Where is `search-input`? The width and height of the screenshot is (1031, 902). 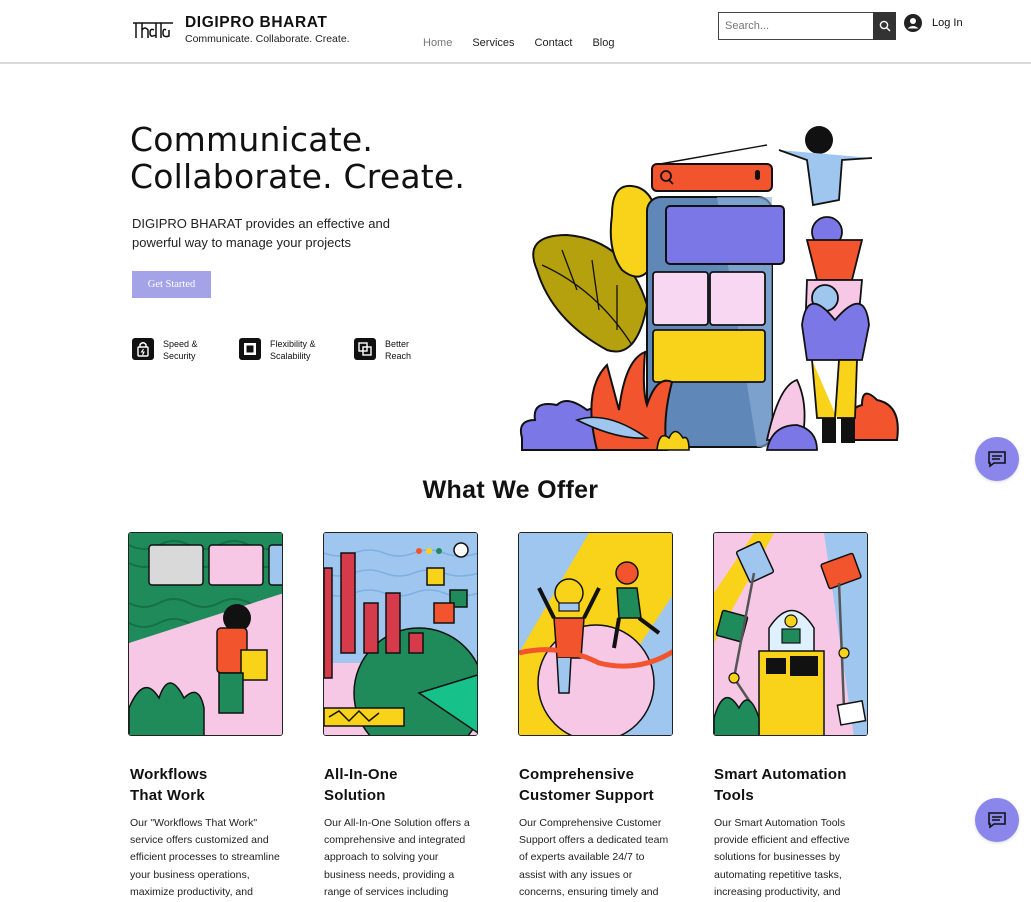 search-input is located at coordinates (795, 26).